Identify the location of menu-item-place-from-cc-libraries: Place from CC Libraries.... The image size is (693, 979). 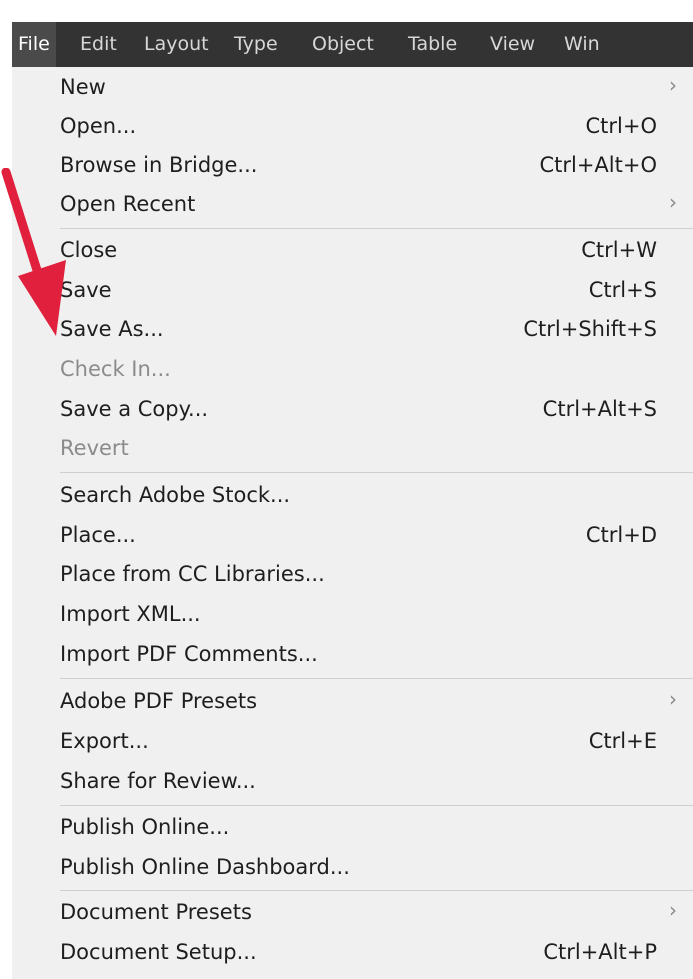
(352, 575).